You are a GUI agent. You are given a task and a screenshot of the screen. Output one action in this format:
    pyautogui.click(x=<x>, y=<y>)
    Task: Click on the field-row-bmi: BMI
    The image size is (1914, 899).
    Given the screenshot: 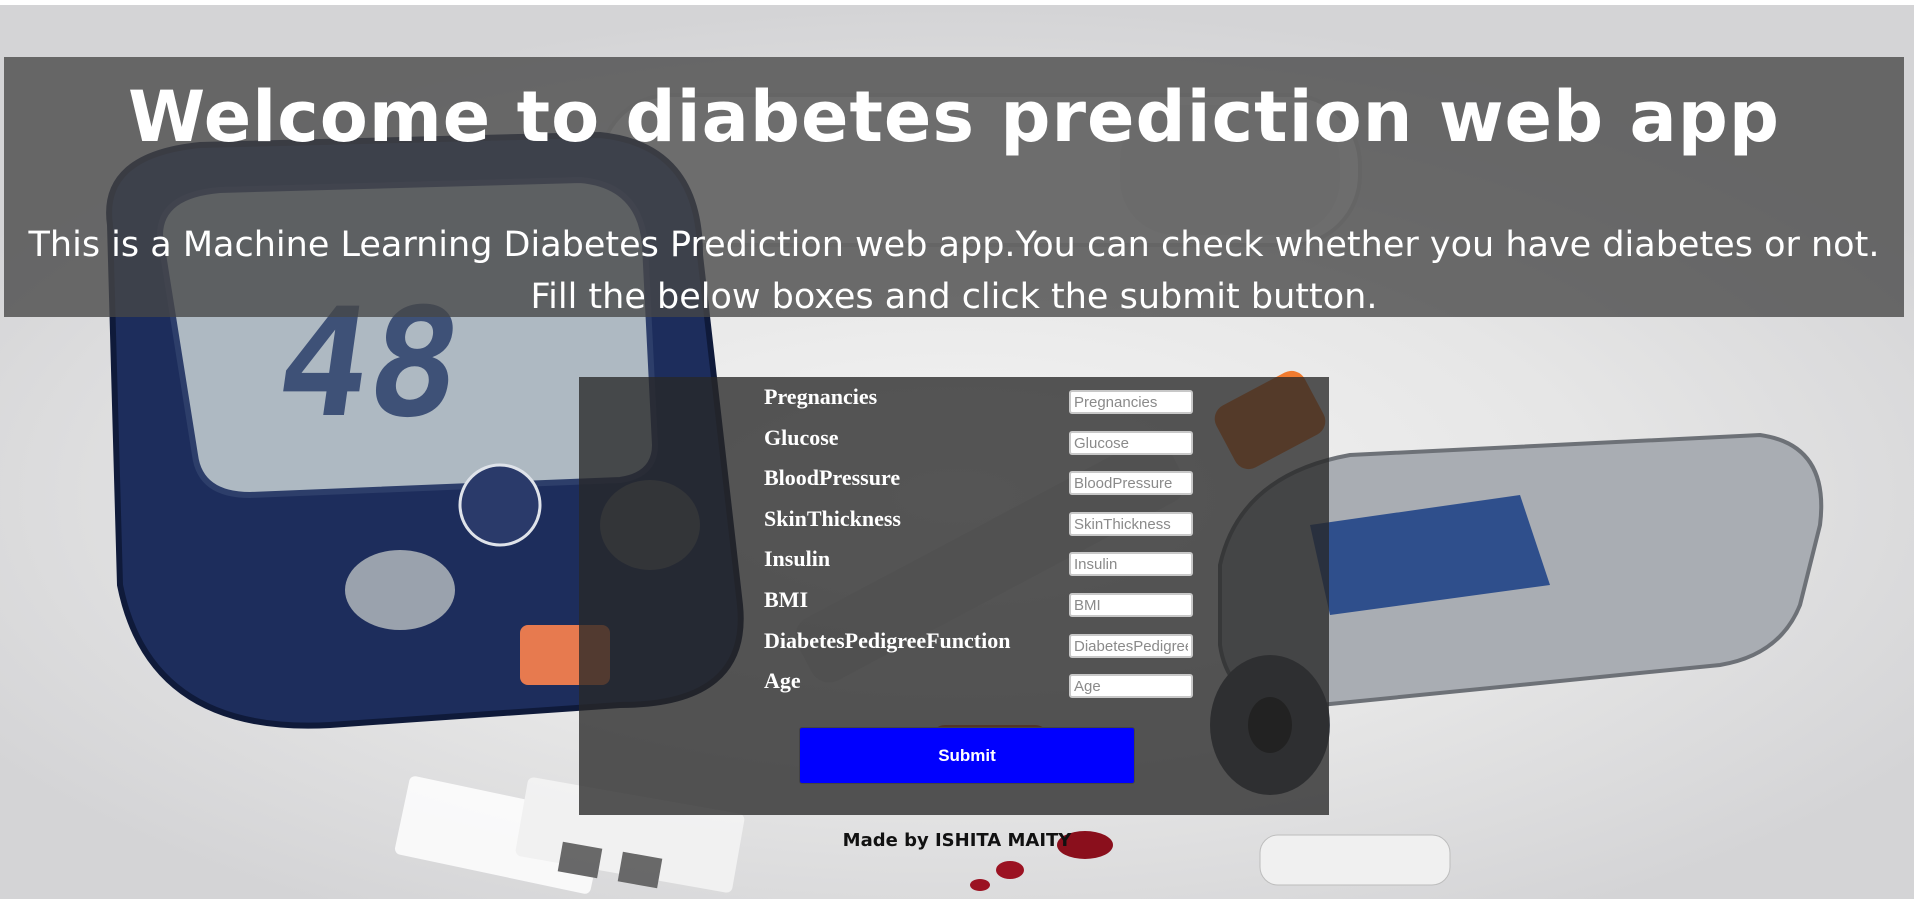 What is the action you would take?
    pyautogui.click(x=979, y=602)
    